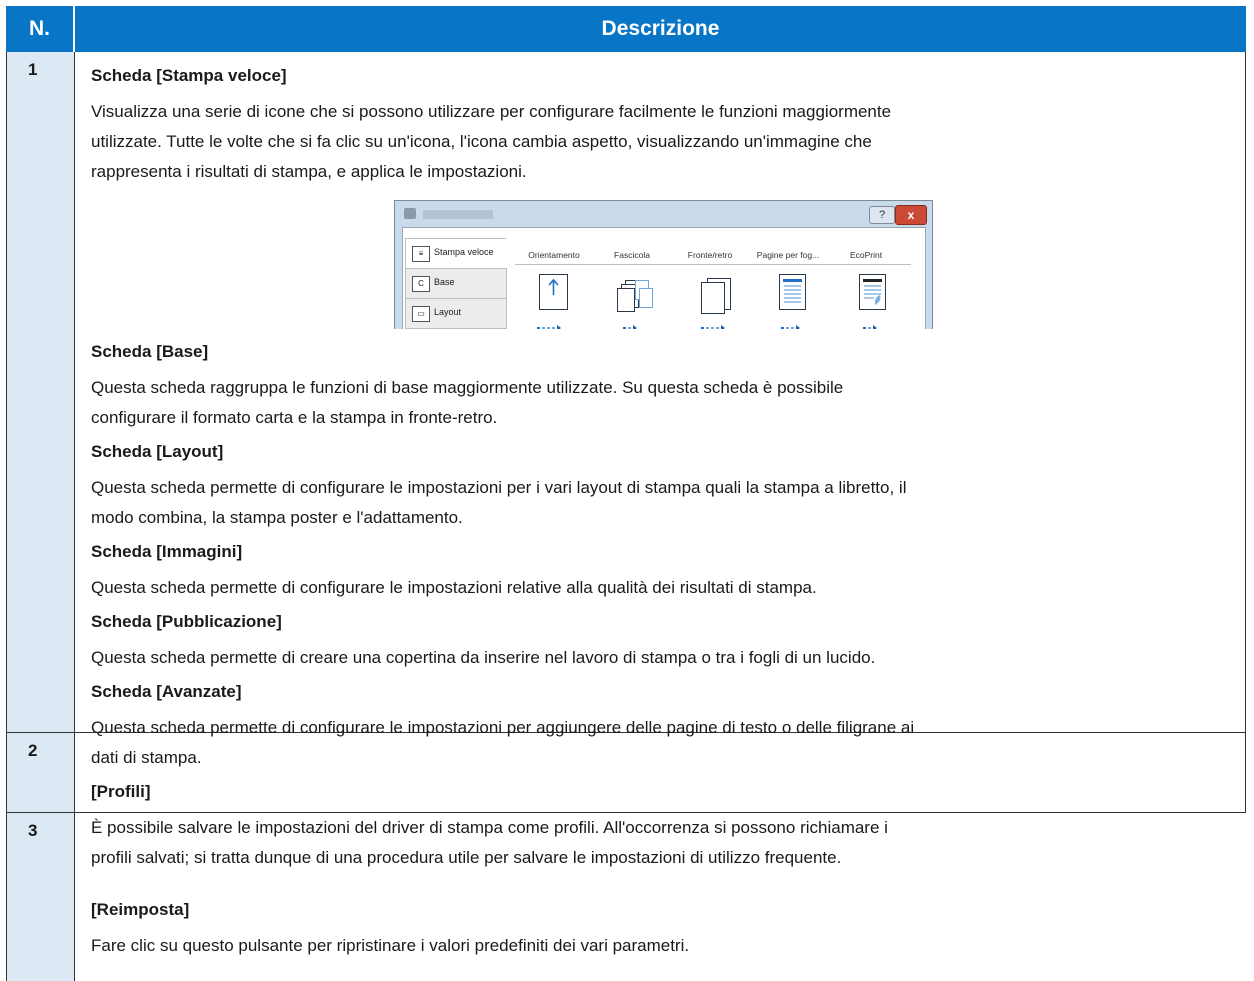  I want to click on heading-stampa-veloce: Scheda [Stampa veloce], so click(189, 75).